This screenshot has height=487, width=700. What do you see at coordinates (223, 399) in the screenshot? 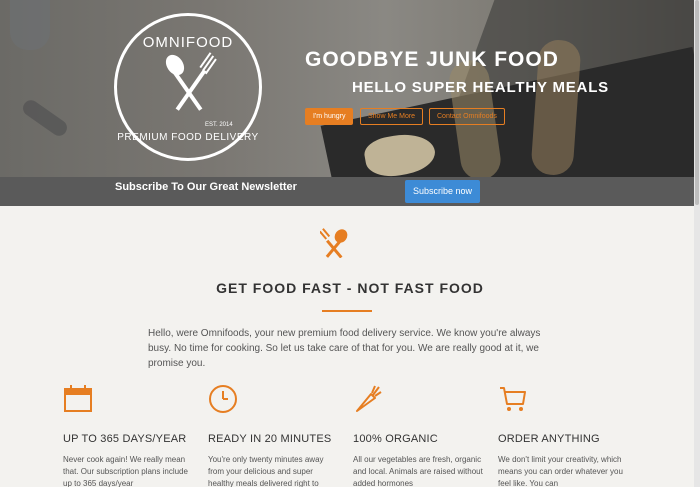
I see `clock-icon` at bounding box center [223, 399].